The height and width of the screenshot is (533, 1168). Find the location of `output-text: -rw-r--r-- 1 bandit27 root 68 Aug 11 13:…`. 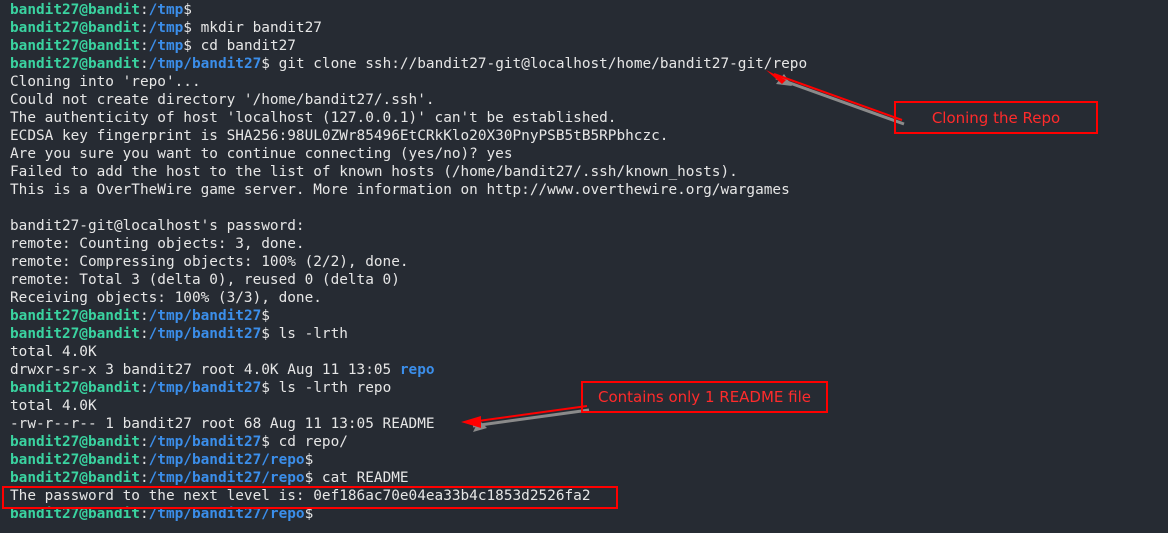

output-text: -rw-r--r-- 1 bandit27 root 68 Aug 11 13:… is located at coordinates (222, 424).